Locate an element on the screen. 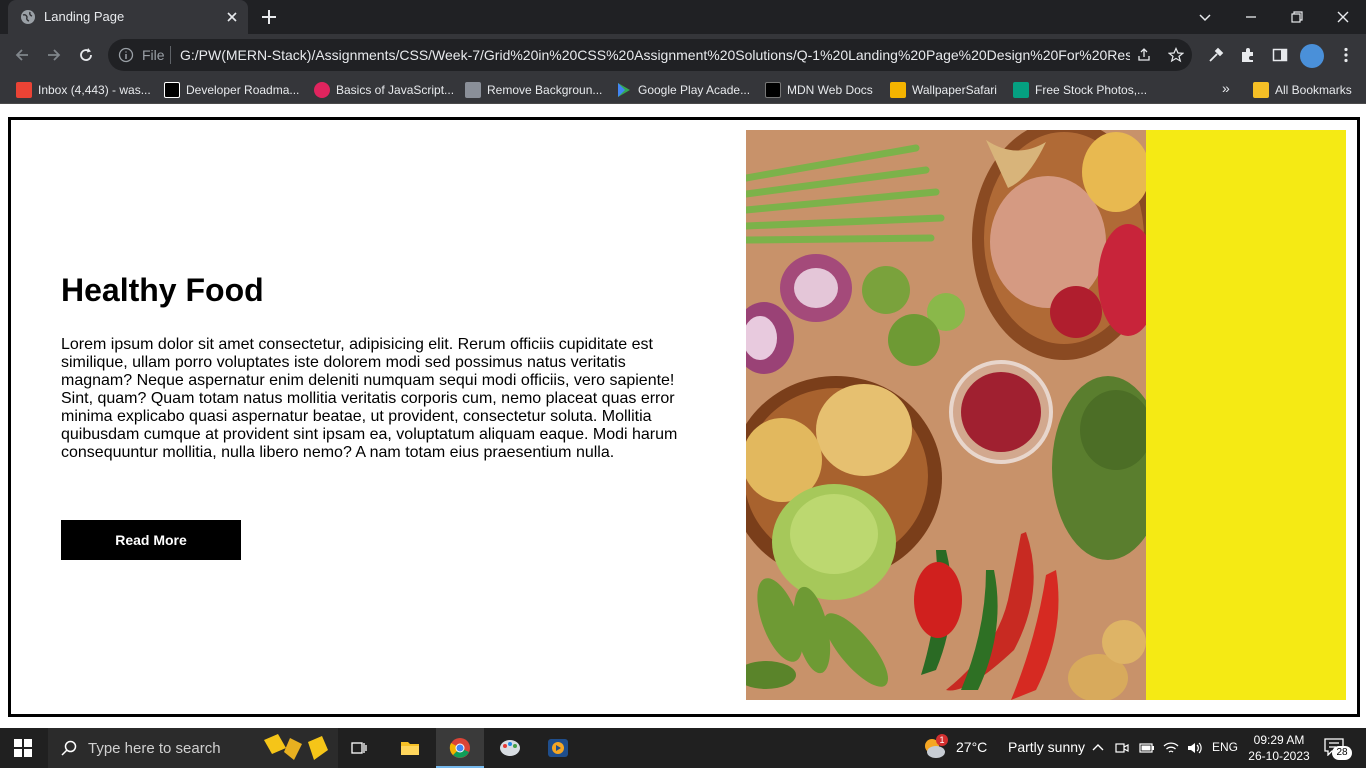 The image size is (1366, 768). stock-photos-icon is located at coordinates (1021, 90).